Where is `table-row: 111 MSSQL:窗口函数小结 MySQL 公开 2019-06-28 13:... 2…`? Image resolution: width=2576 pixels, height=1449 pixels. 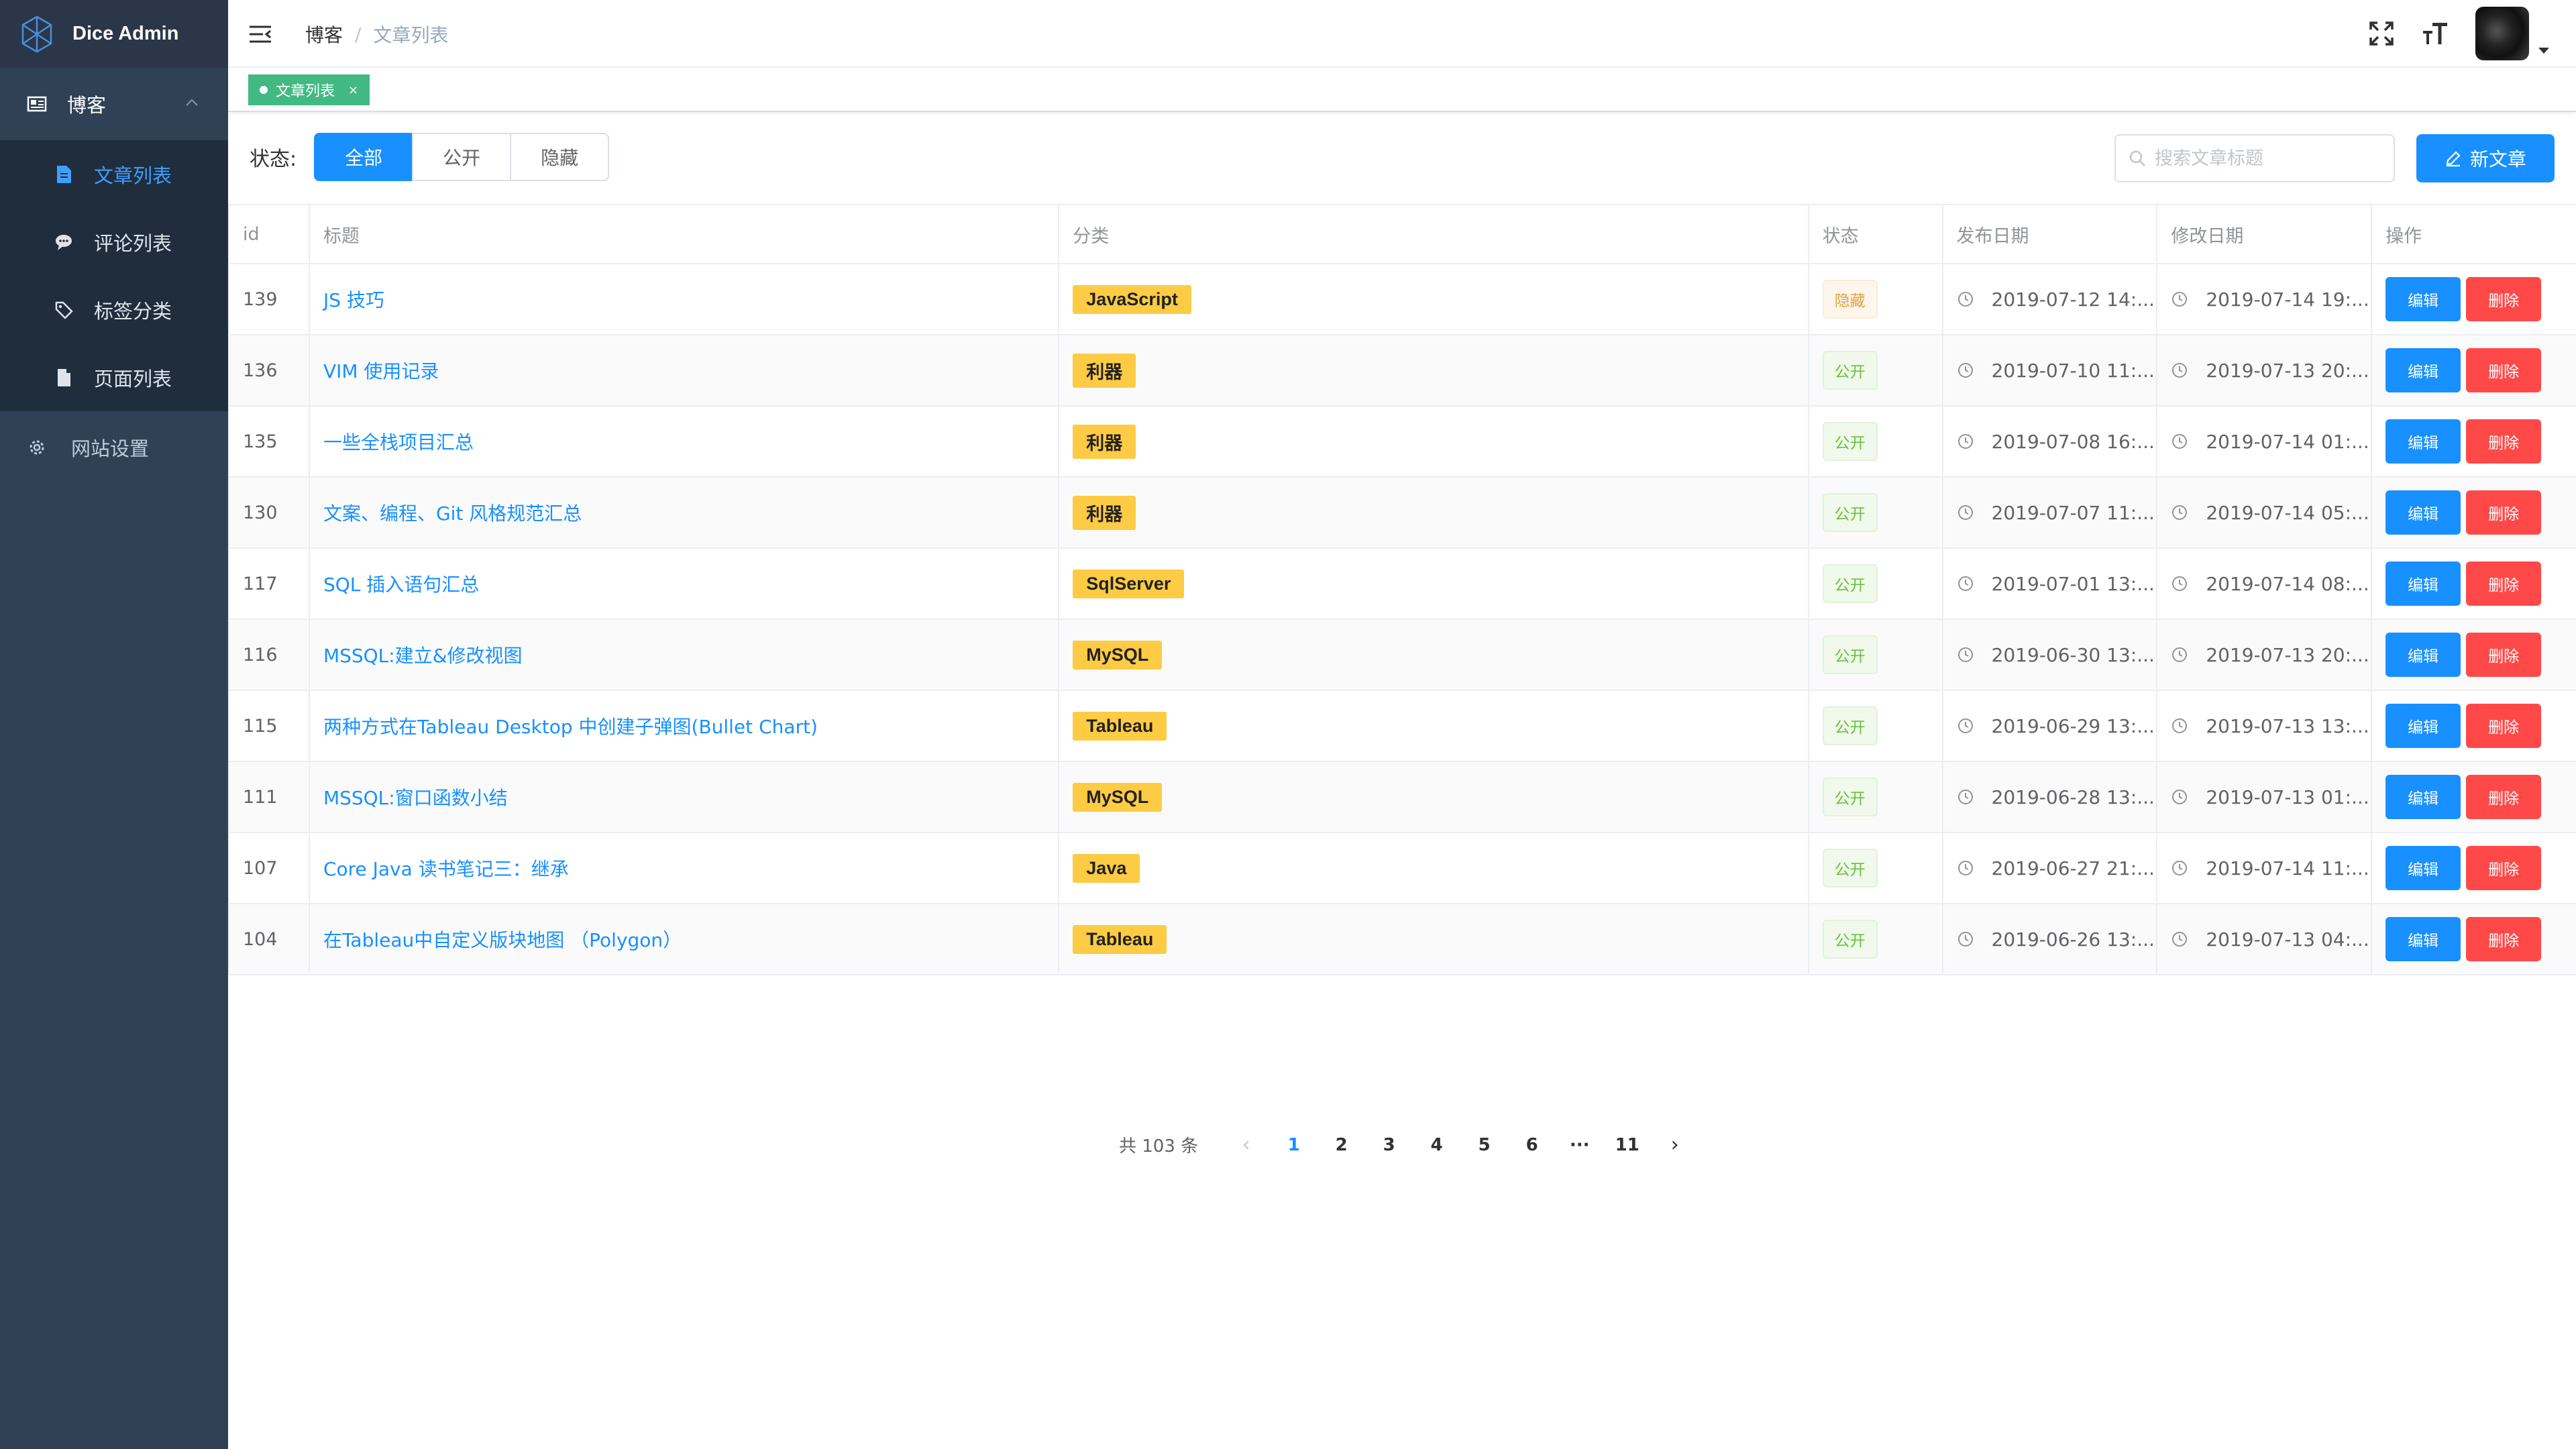
table-row: 111 MSSQL:窗口函数小结 MySQL 公开 2019-06-28 13:... 2… is located at coordinates (1402, 797).